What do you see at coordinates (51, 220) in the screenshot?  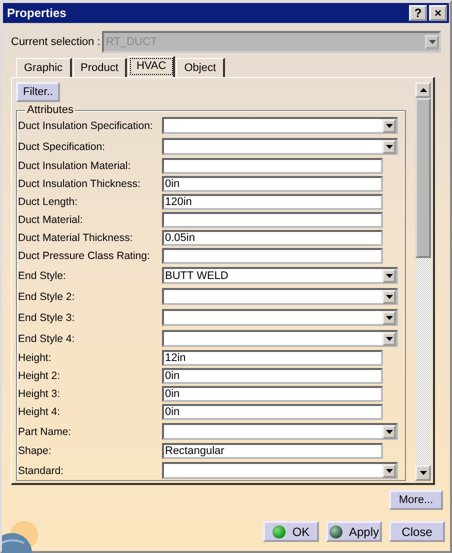 I see `field-label: Duct Material:` at bounding box center [51, 220].